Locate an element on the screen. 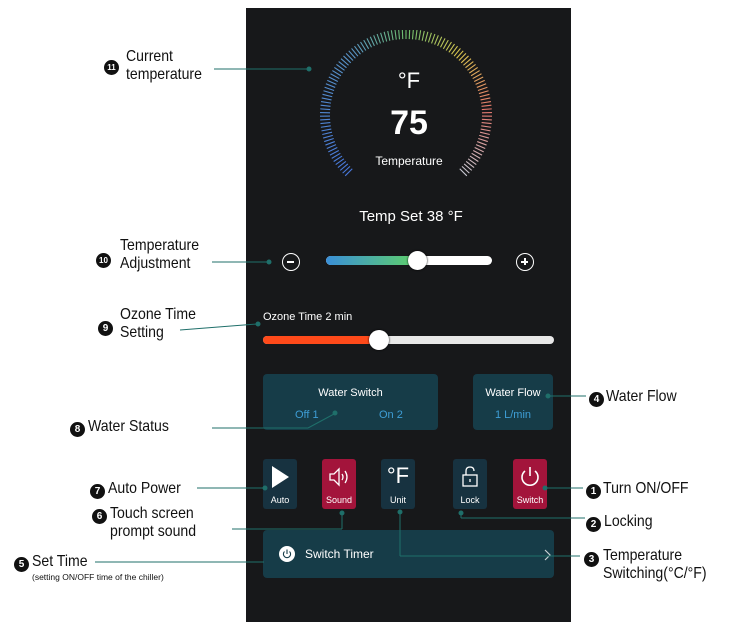 The height and width of the screenshot is (623, 740). annotation-set-time-sub: (setting ON/OFF time of the chiller) is located at coordinates (98, 577).